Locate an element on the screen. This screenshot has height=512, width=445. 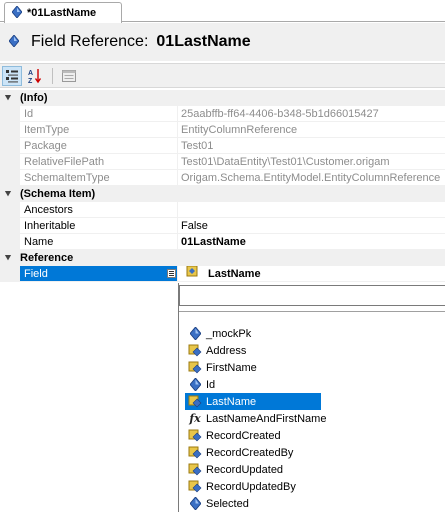
field-value-text: LastName is located at coordinates (234, 273).